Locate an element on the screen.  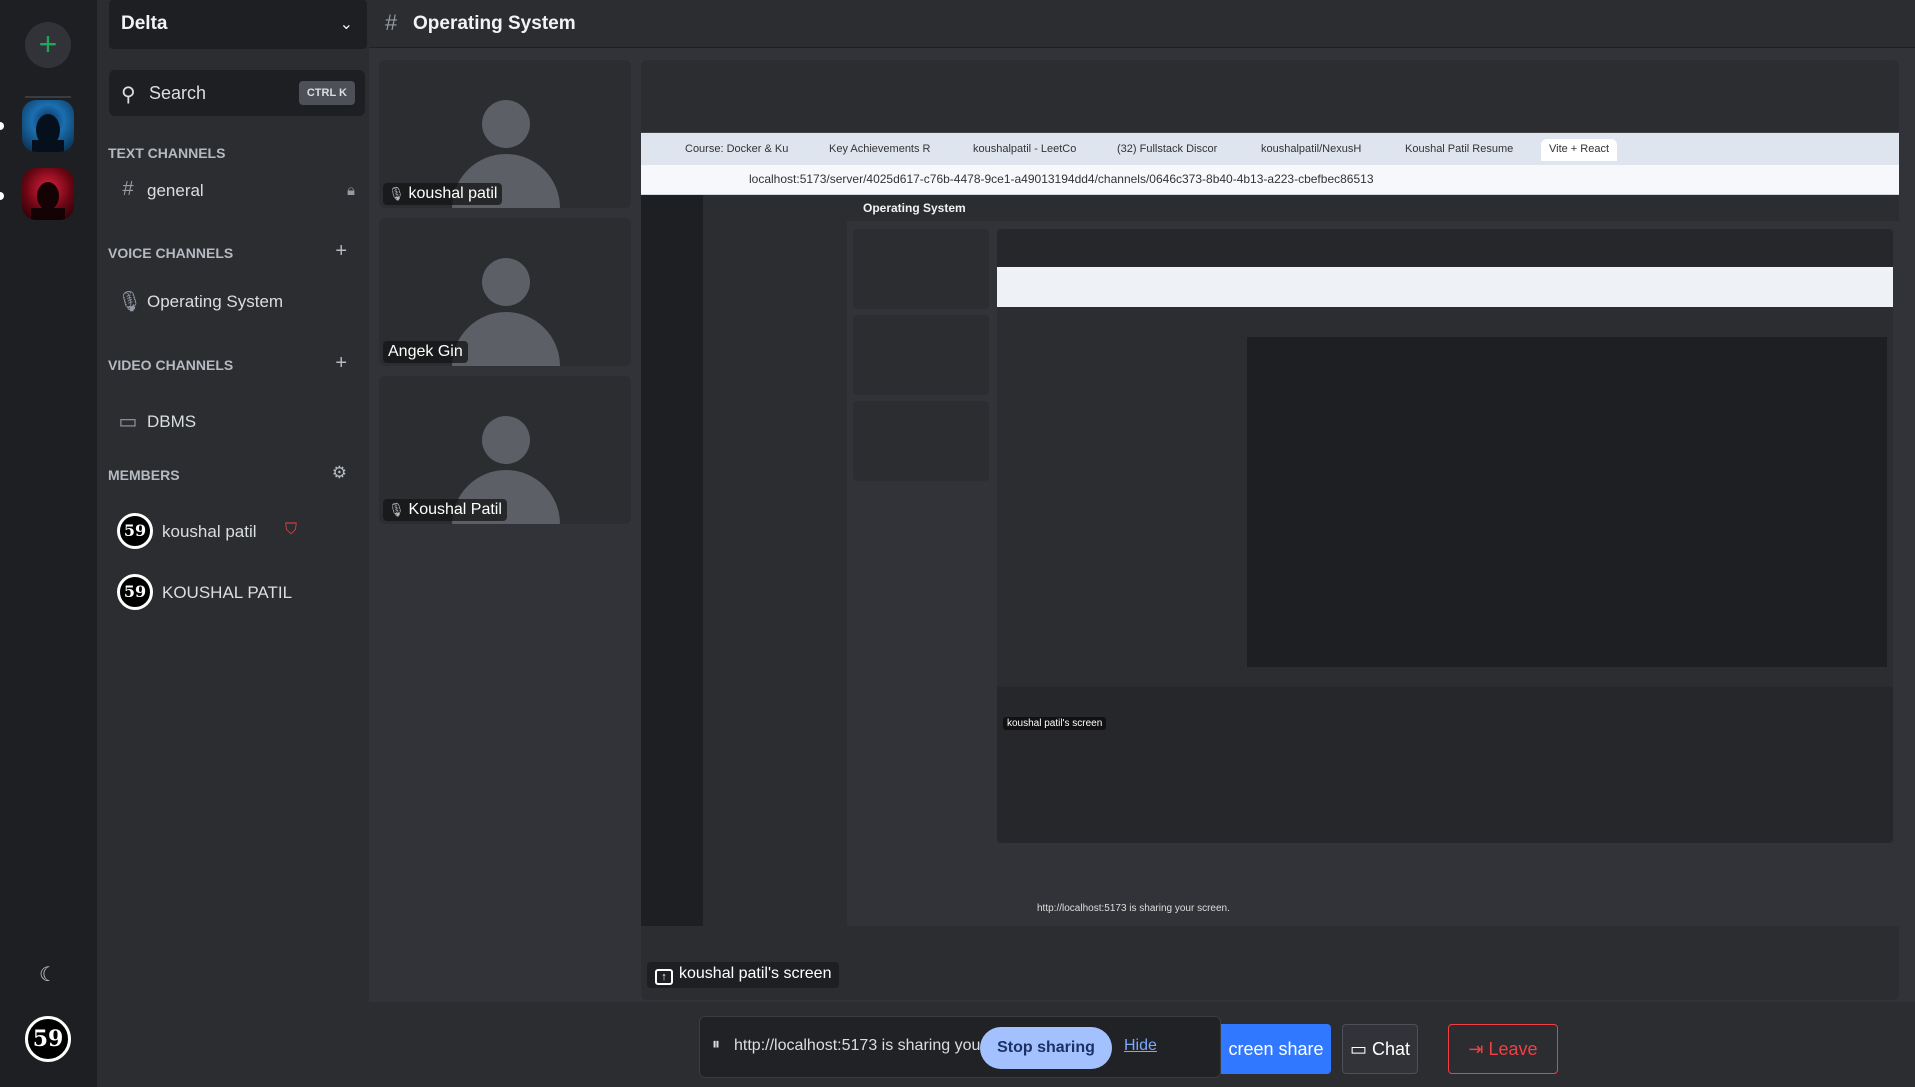
mirrored-server-rail is located at coordinates (672, 560).